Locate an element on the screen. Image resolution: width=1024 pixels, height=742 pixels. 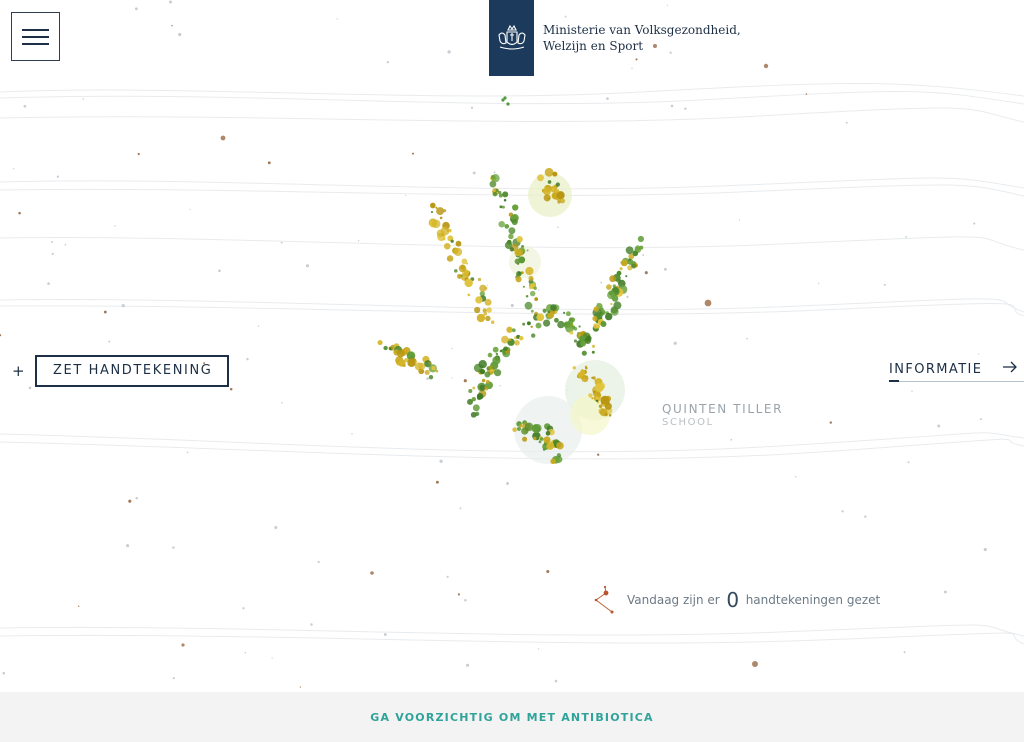
information-link: INFORMATIE is located at coordinates (956, 371).